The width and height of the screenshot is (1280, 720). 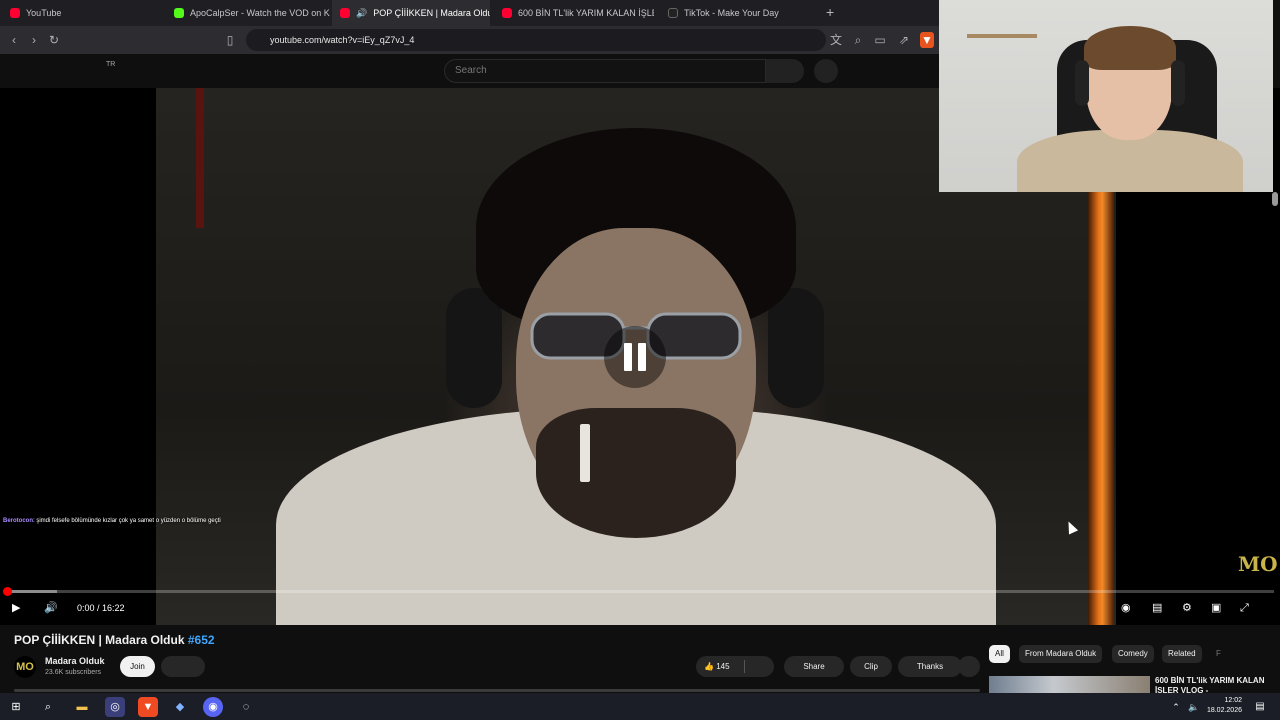 I want to click on time-display: 0:00 / 16:22, so click(x=101, y=608).